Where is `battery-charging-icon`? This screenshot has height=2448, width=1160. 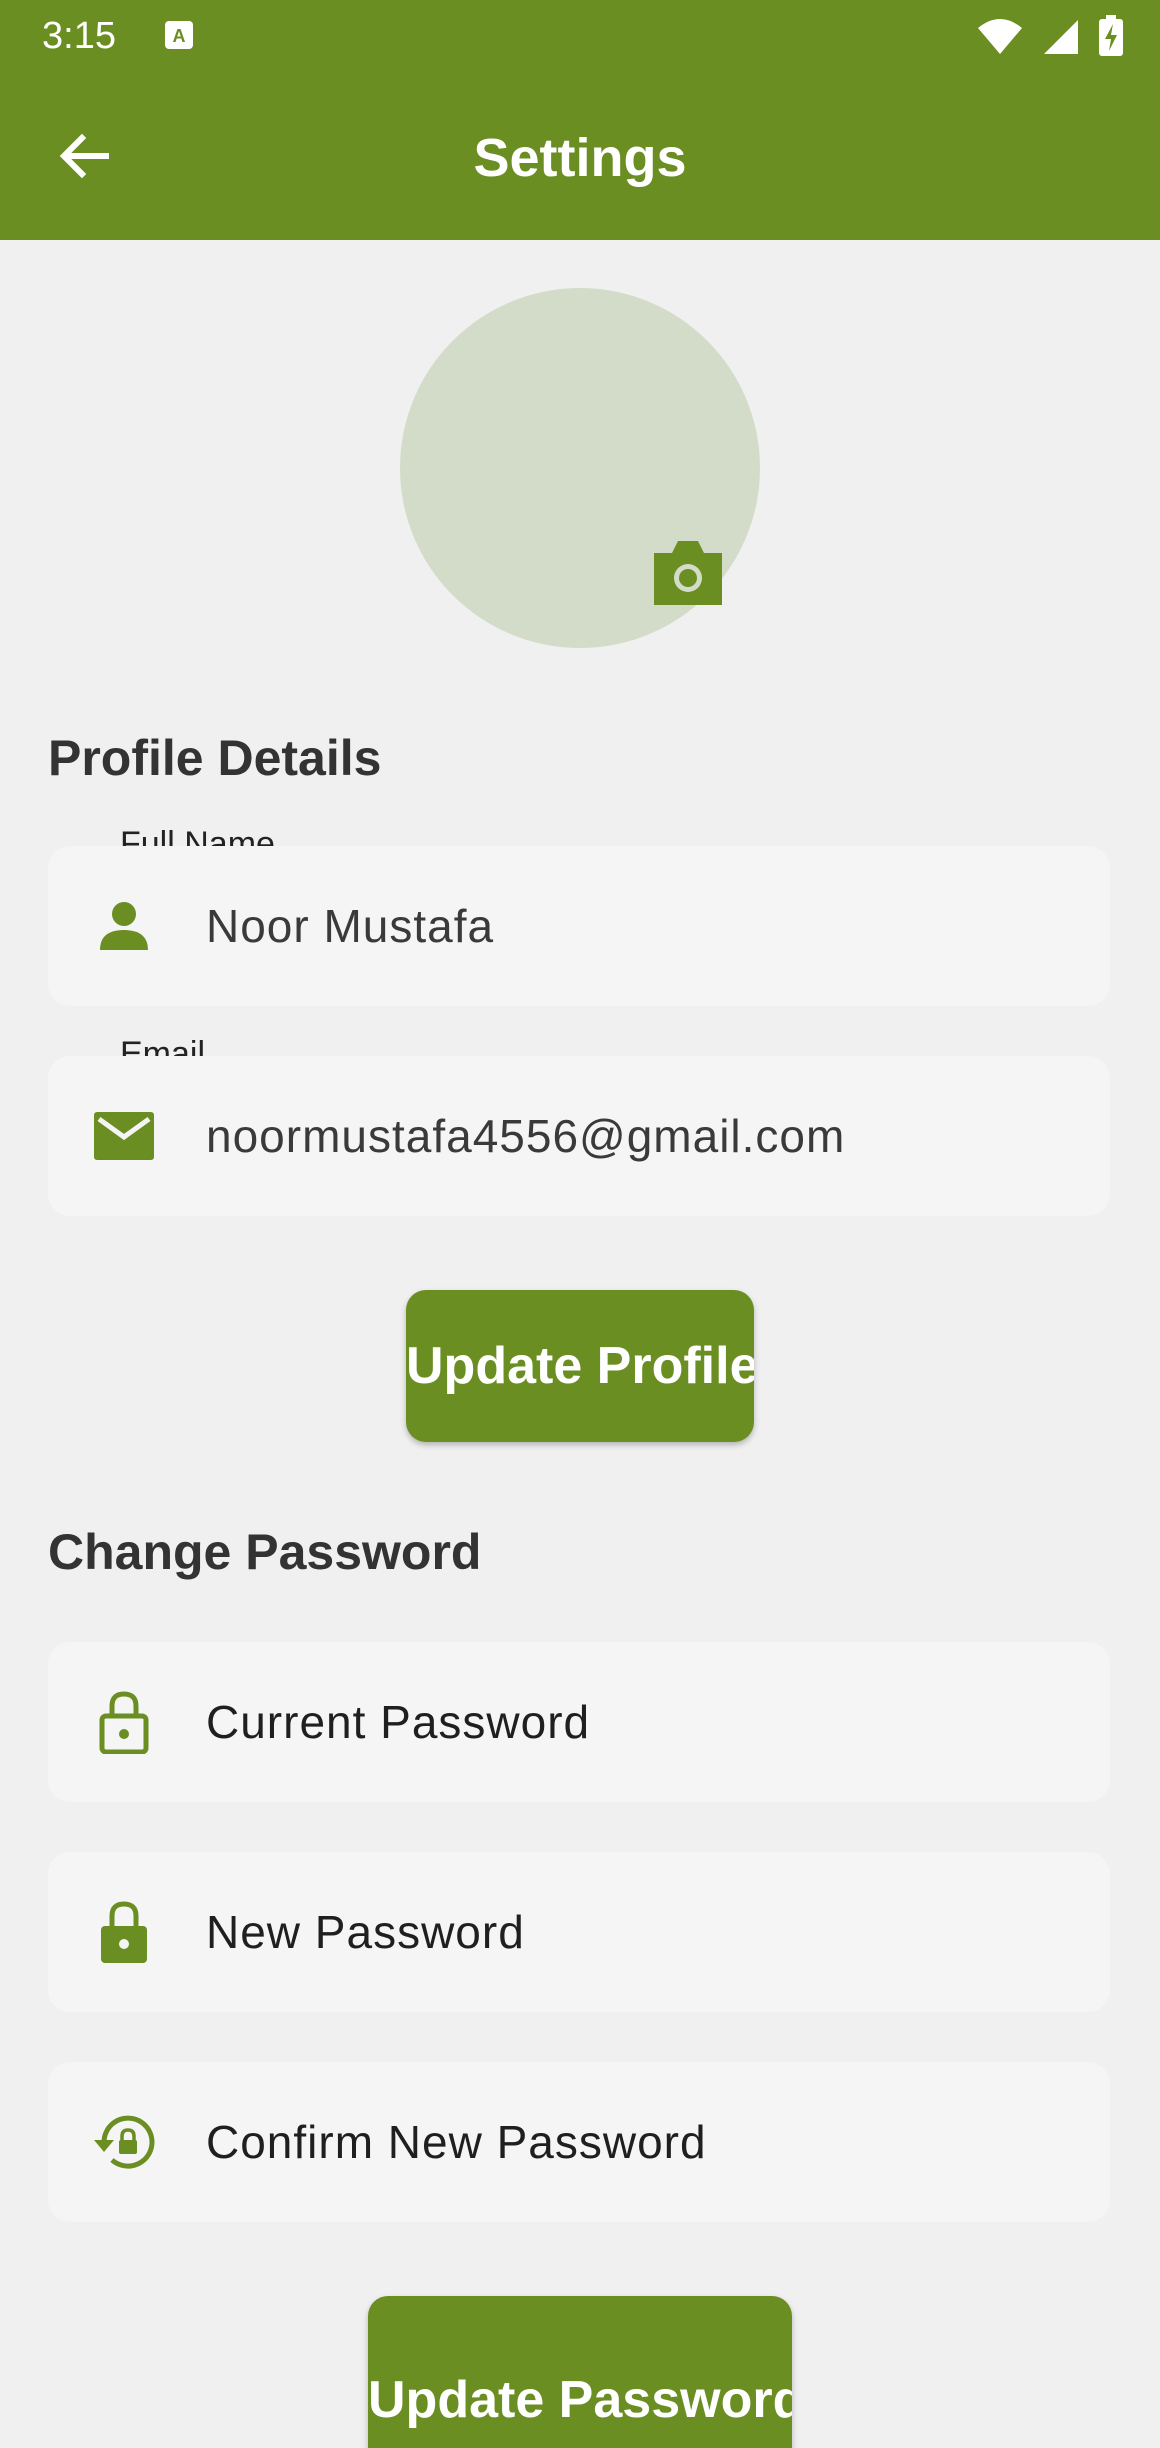 battery-charging-icon is located at coordinates (1111, 35).